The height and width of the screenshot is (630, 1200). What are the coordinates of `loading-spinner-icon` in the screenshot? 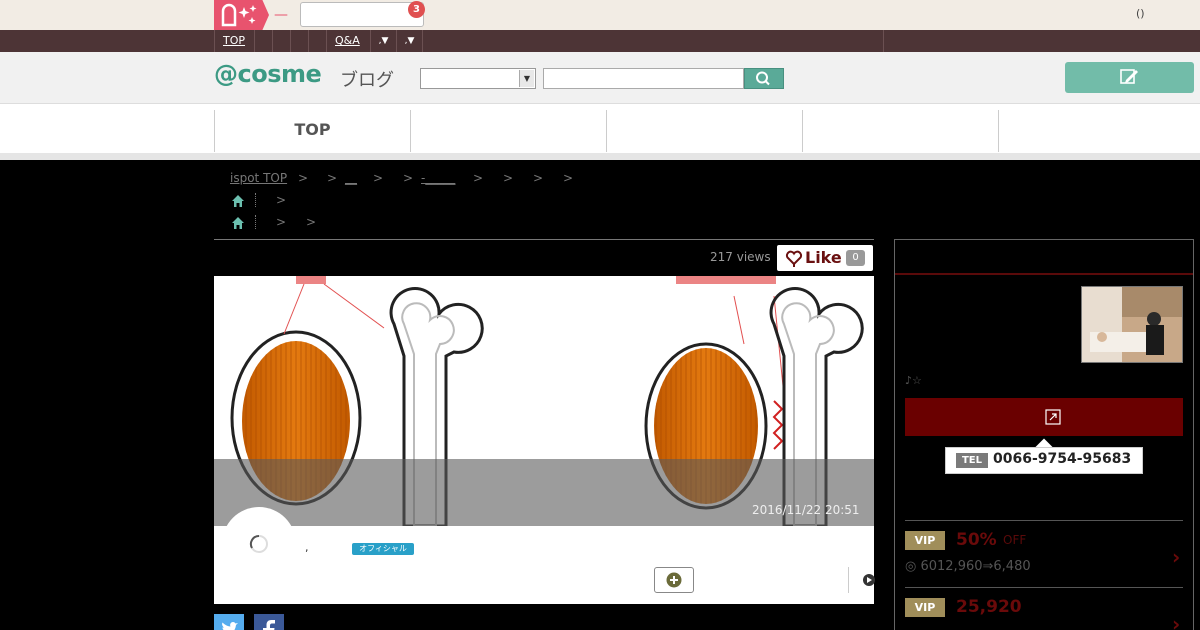 It's located at (258, 543).